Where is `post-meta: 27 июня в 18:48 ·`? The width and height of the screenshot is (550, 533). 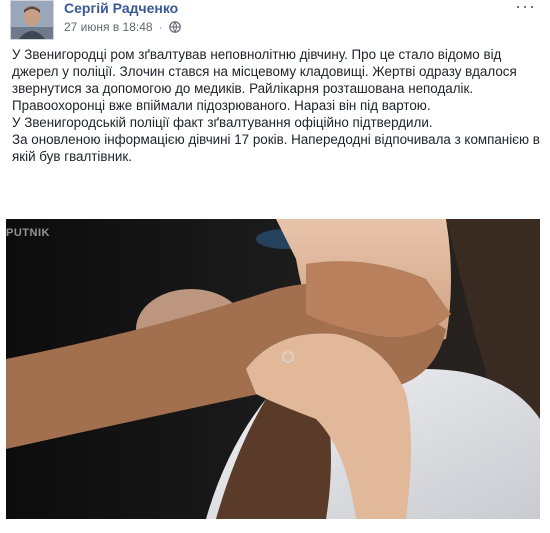 post-meta: 27 июня в 18:48 · is located at coordinates (122, 27).